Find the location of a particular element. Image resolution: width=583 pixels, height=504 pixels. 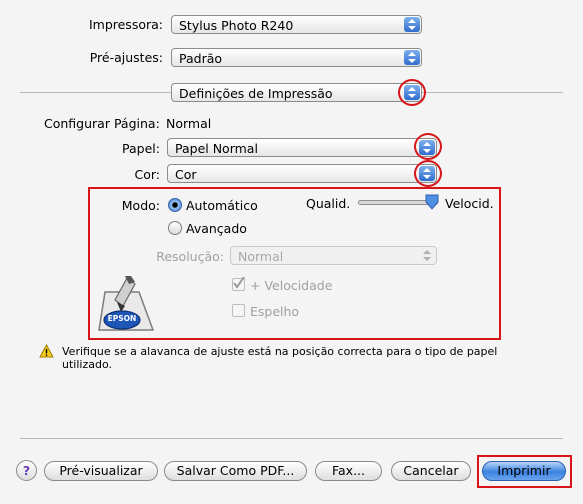

resolution-value: Normal is located at coordinates (261, 256).